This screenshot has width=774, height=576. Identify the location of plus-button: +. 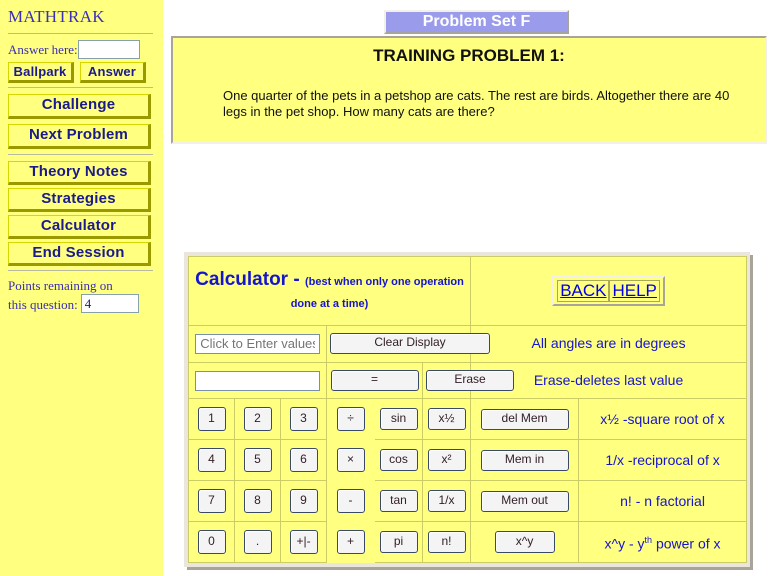
(350, 542).